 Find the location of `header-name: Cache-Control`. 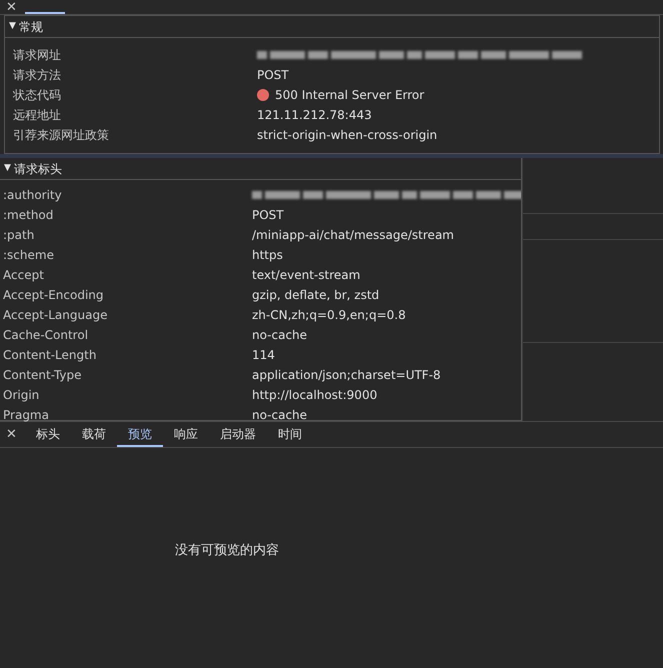

header-name: Cache-Control is located at coordinates (46, 335).